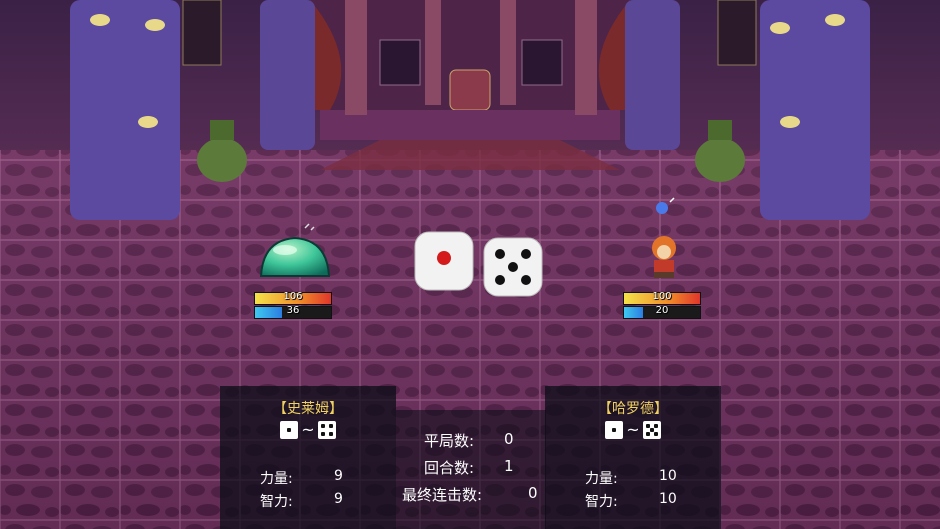 This screenshot has height=529, width=940. I want to click on enemy-dice-range: ~, so click(633, 430).